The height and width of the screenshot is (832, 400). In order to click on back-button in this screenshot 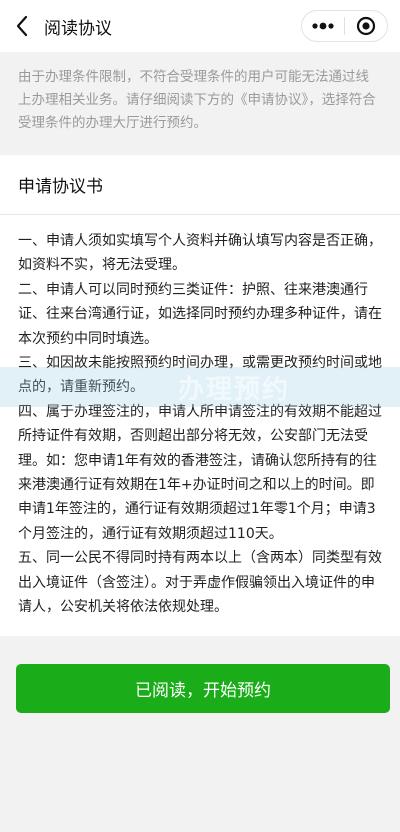, I will do `click(22, 26)`.